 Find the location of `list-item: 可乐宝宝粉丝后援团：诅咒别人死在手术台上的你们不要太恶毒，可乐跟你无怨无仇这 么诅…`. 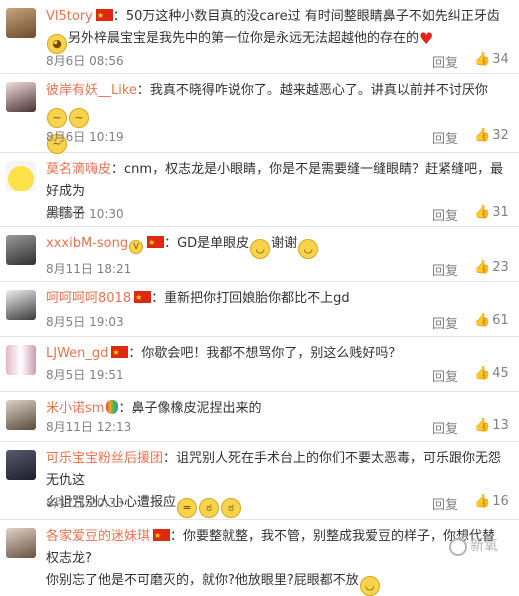

list-item: 可乐宝宝粉丝后援团：诅咒别人死在手术台上的你们不要太恶毒，可乐跟你无怨无仇这 么诅… is located at coordinates (259, 481).